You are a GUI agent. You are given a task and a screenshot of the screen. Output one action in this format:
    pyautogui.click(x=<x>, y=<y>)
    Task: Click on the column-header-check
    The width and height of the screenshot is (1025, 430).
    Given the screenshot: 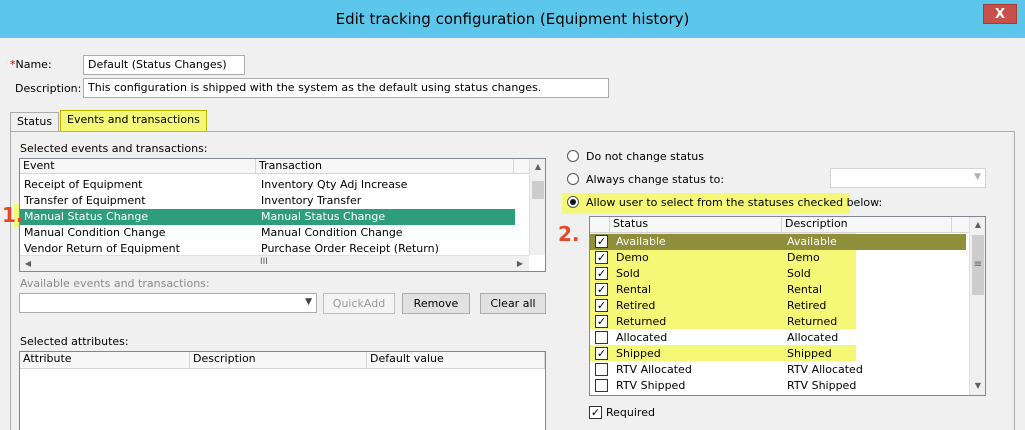 What is the action you would take?
    pyautogui.click(x=600, y=225)
    